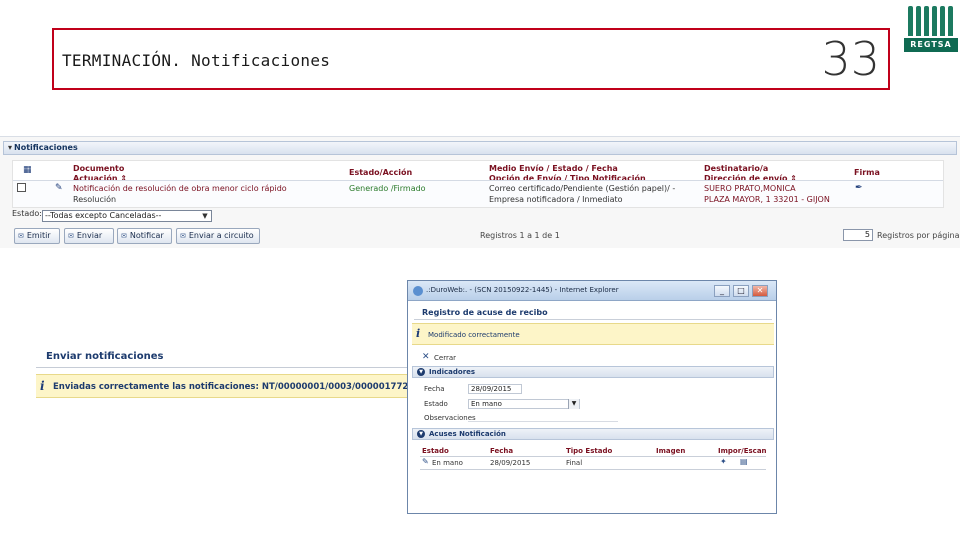 The image size is (960, 540). Describe the element at coordinates (418, 291) in the screenshot. I see `ie-app-icon` at that location.